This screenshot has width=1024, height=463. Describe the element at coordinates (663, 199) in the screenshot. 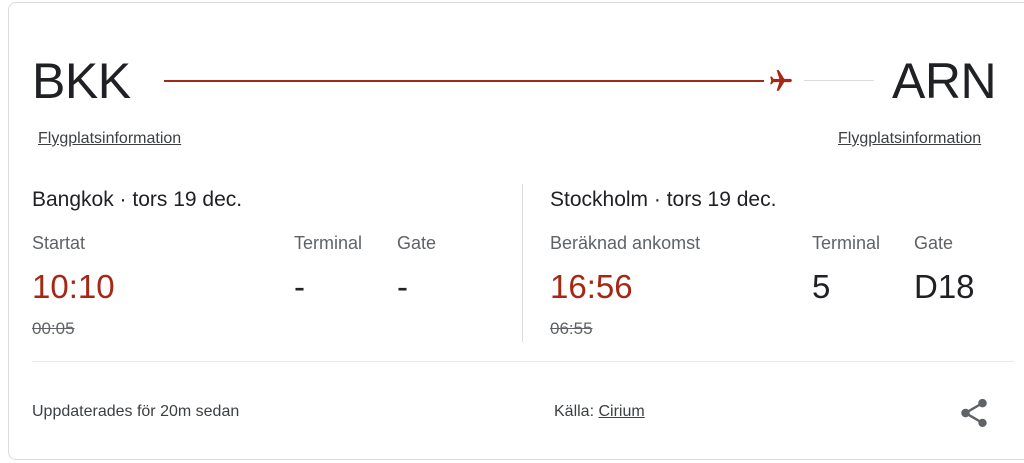

I see `arrival-header: Stockholm · tors 19 dec.` at that location.